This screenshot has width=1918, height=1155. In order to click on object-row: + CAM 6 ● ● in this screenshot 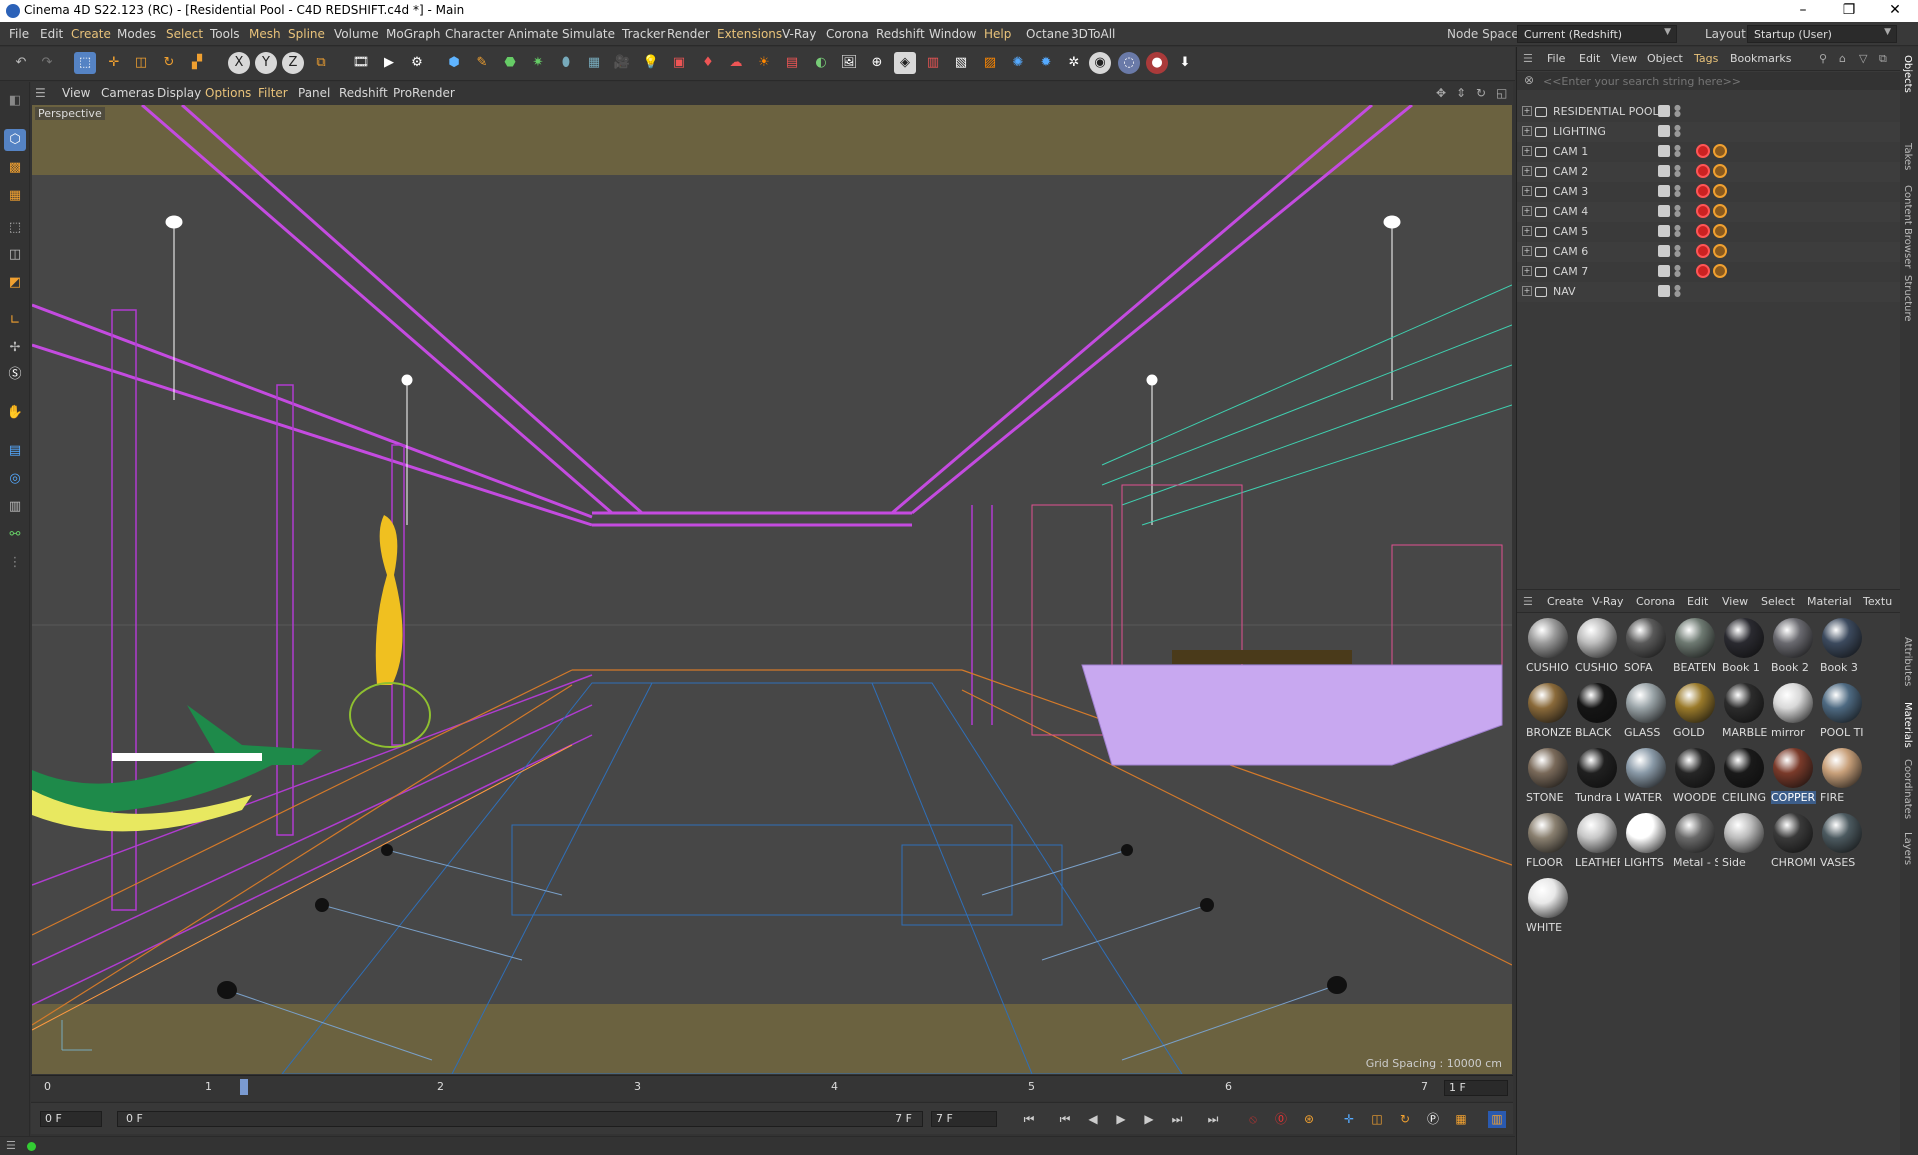, I will do `click(1709, 252)`.